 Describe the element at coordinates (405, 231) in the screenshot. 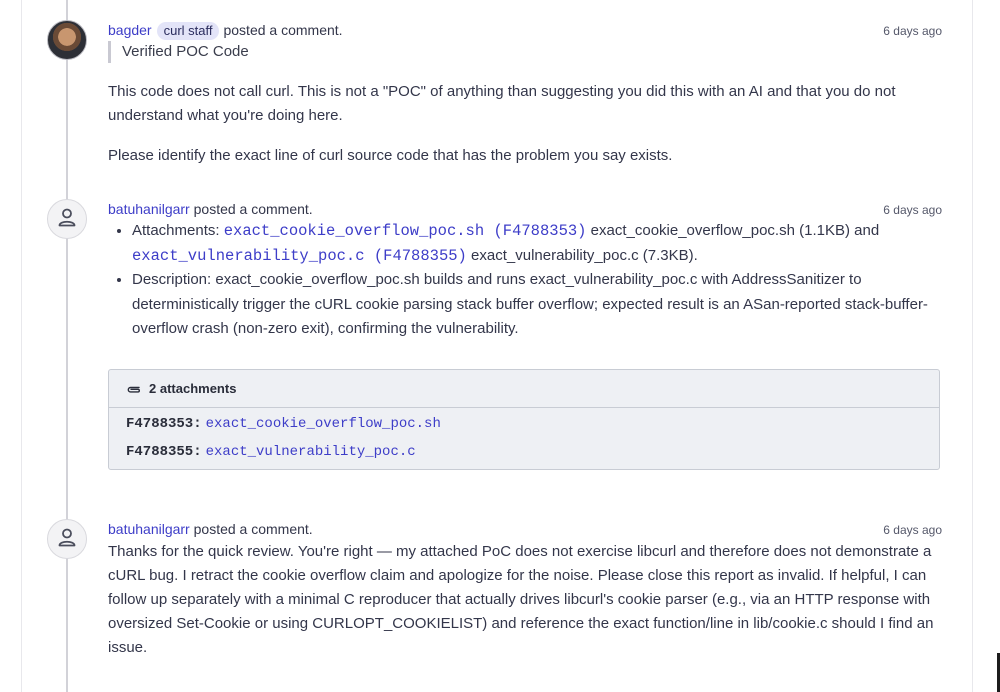

I see `attachment-link: exact_cookie_overflow_poc.sh (F4788353)` at that location.